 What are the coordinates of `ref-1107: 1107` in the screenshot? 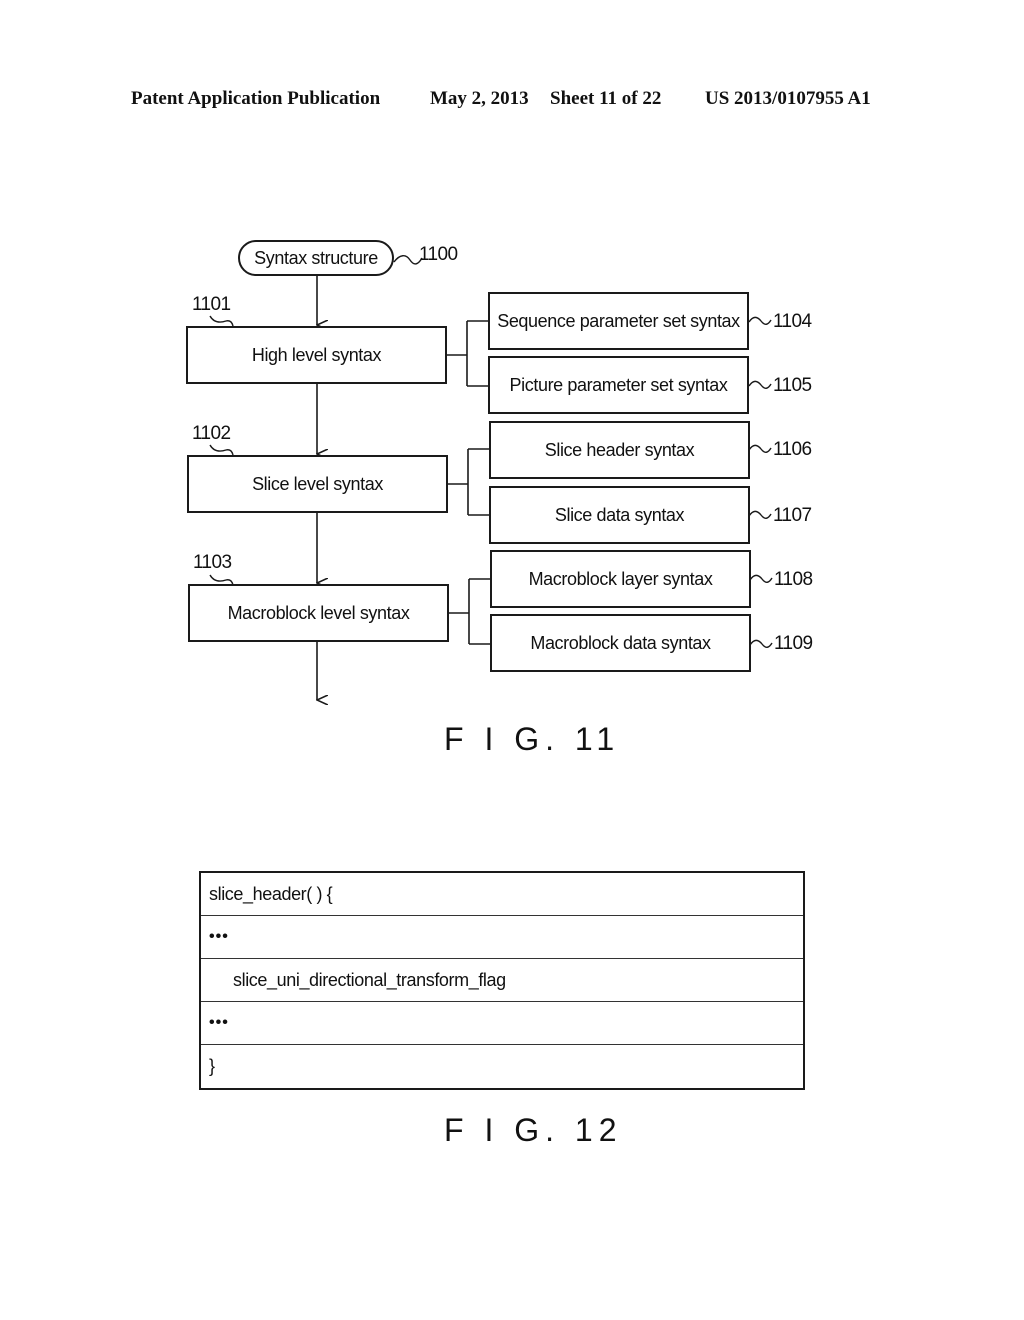 It's located at (792, 515).